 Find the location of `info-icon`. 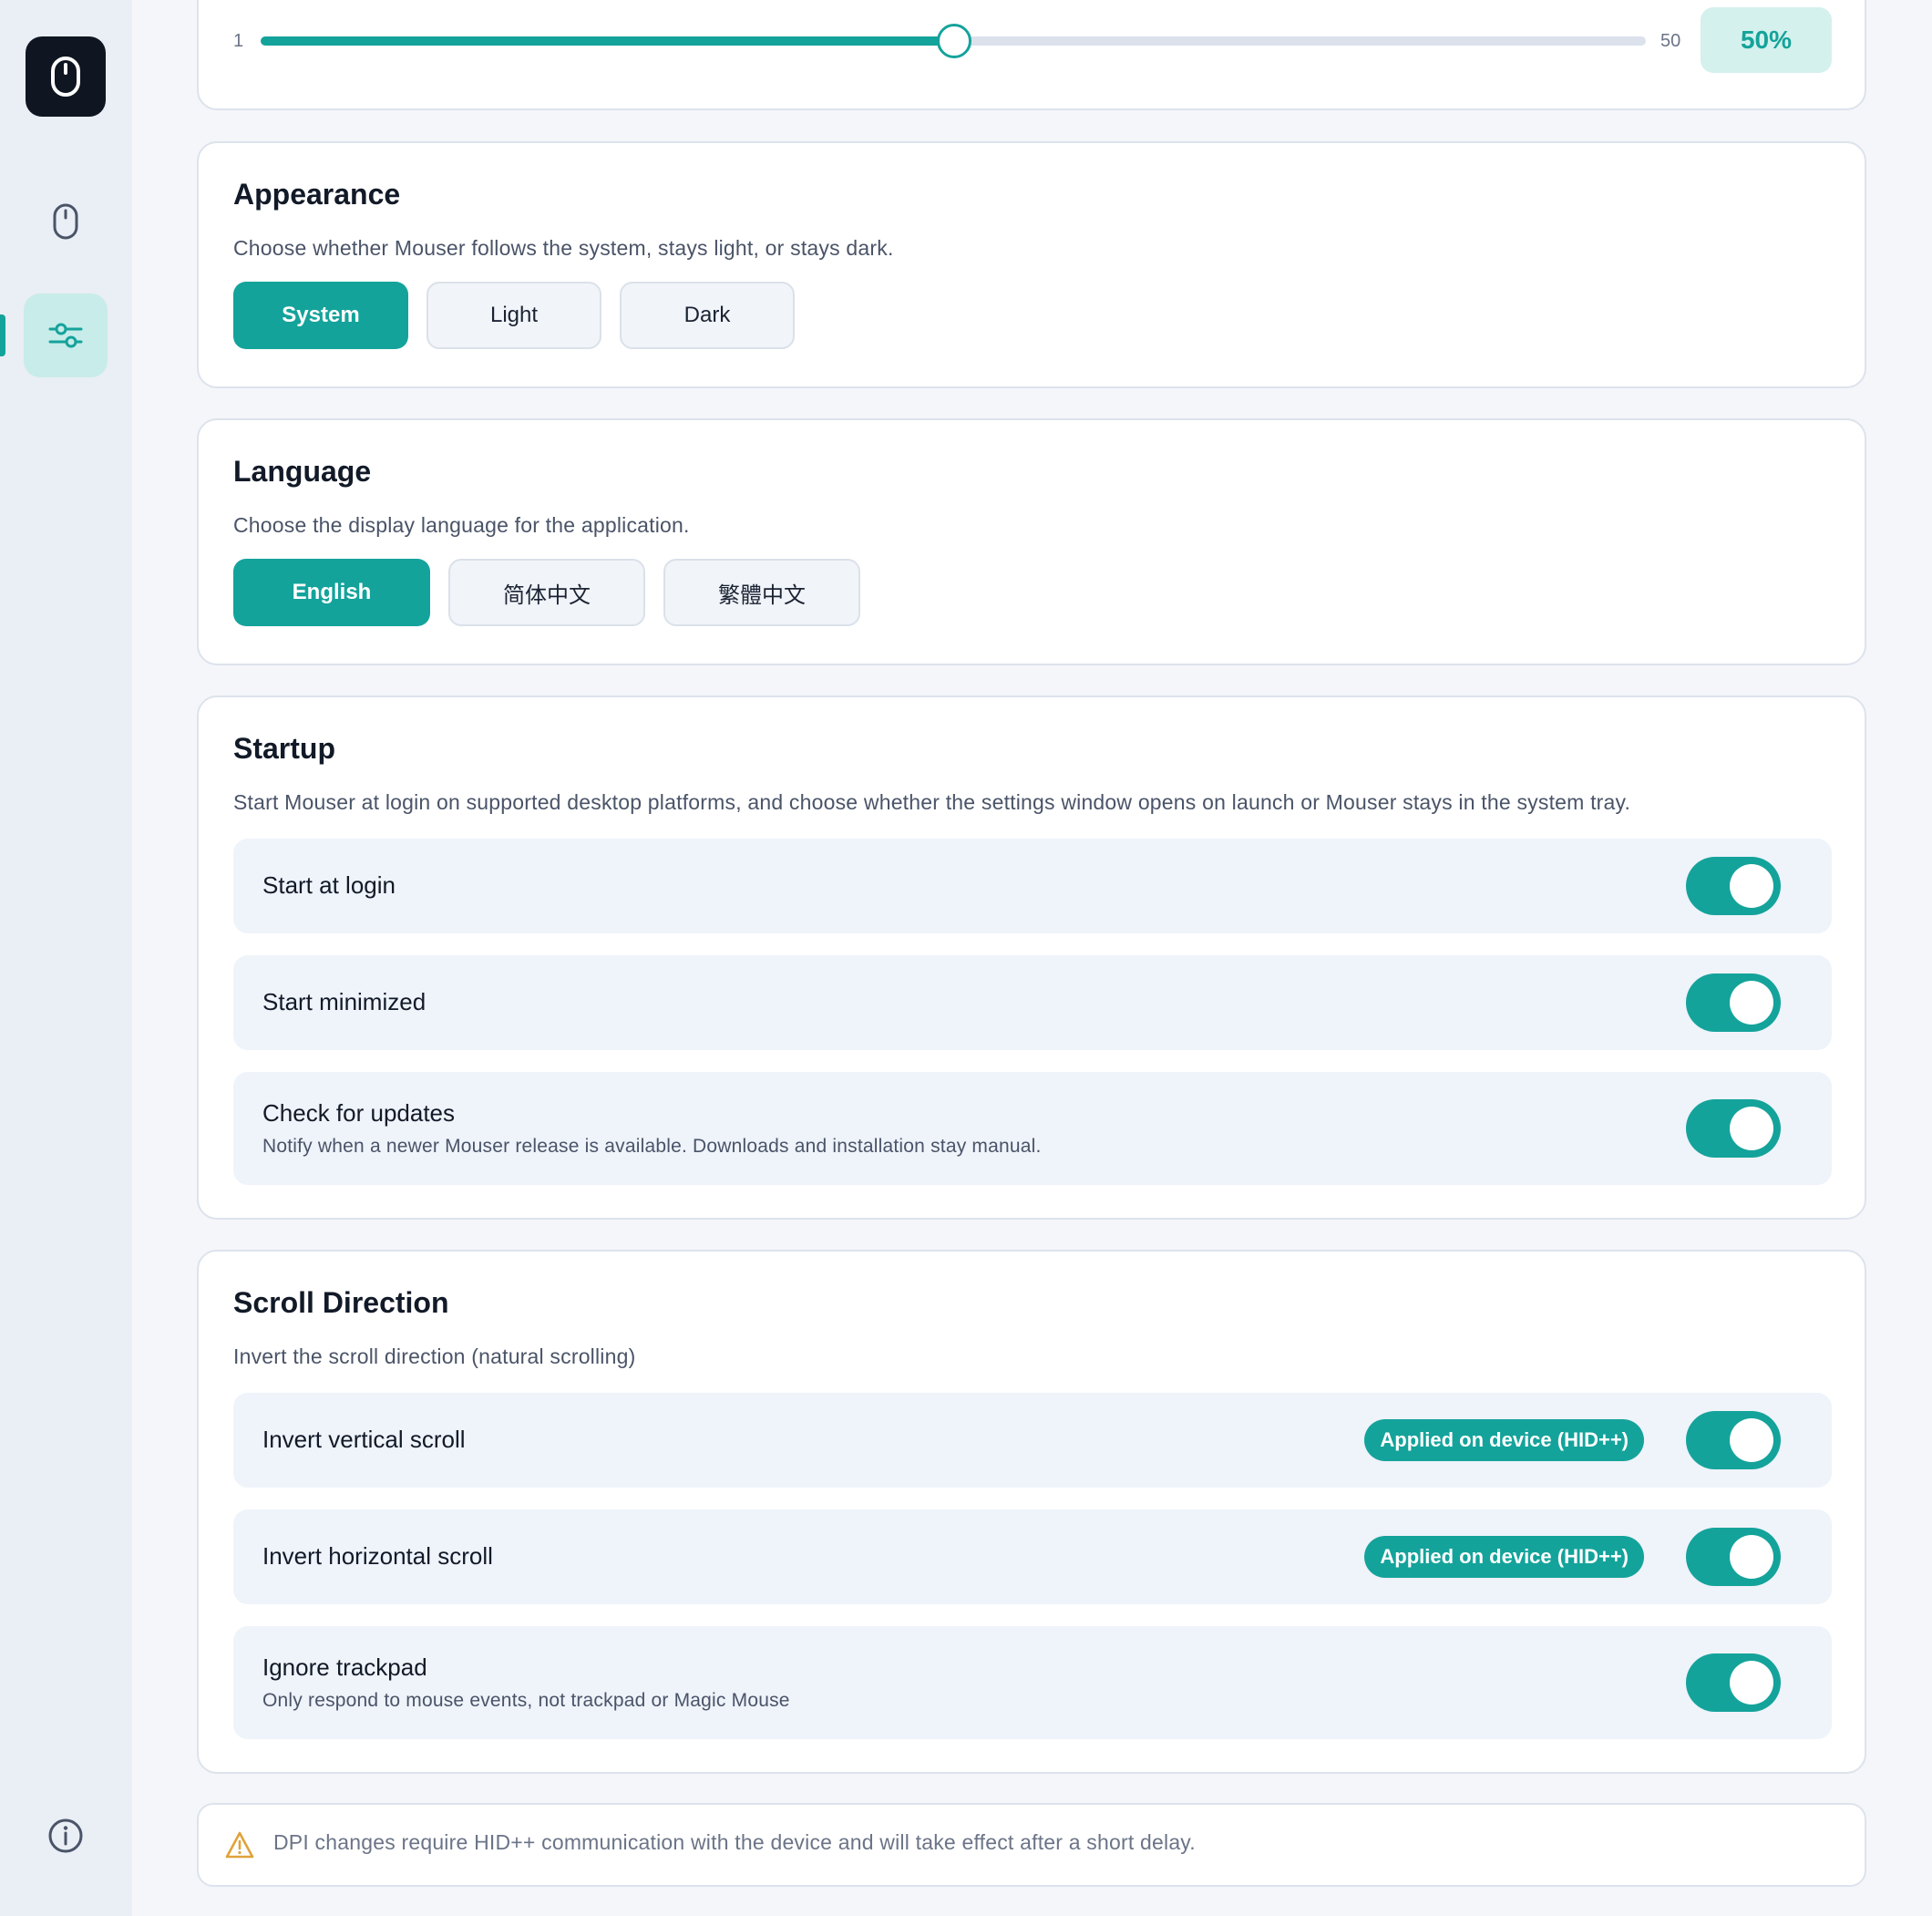

info-icon is located at coordinates (65, 1835).